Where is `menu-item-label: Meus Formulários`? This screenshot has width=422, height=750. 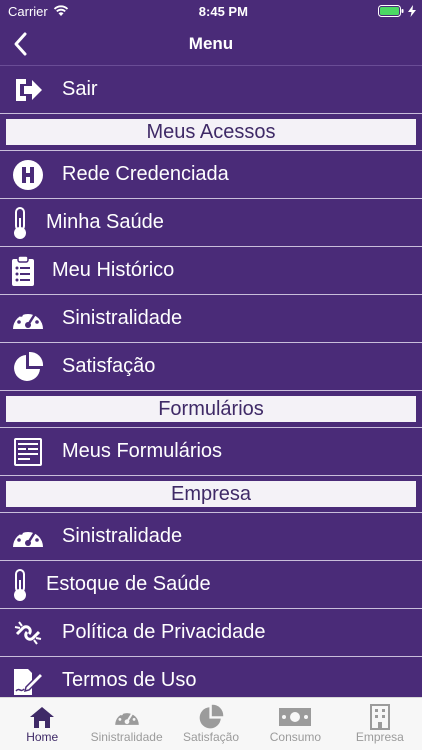
menu-item-label: Meus Formulários is located at coordinates (142, 451).